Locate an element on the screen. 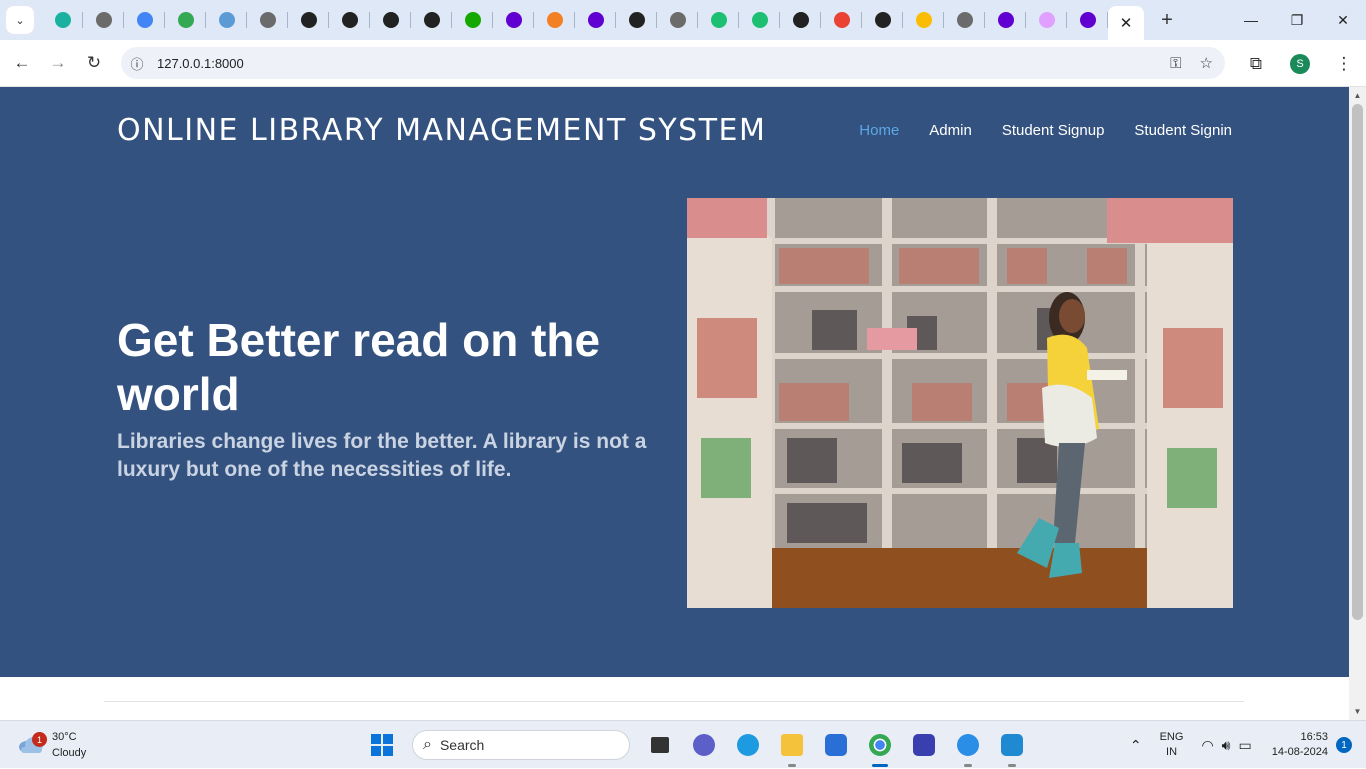 This screenshot has width=1366, height=769. mask-icon is located at coordinates (349, 20).